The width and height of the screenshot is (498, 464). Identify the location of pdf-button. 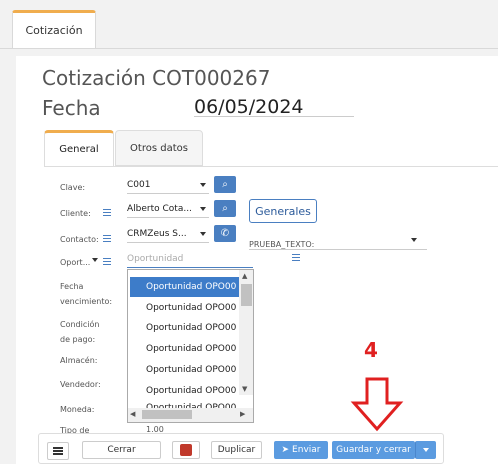
(186, 450).